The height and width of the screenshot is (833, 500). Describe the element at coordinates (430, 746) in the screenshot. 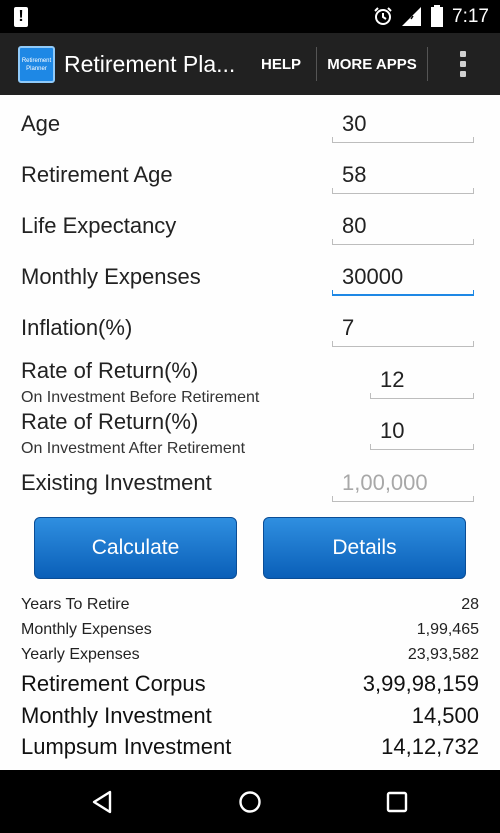

I see `result-value: 14,12,732` at that location.